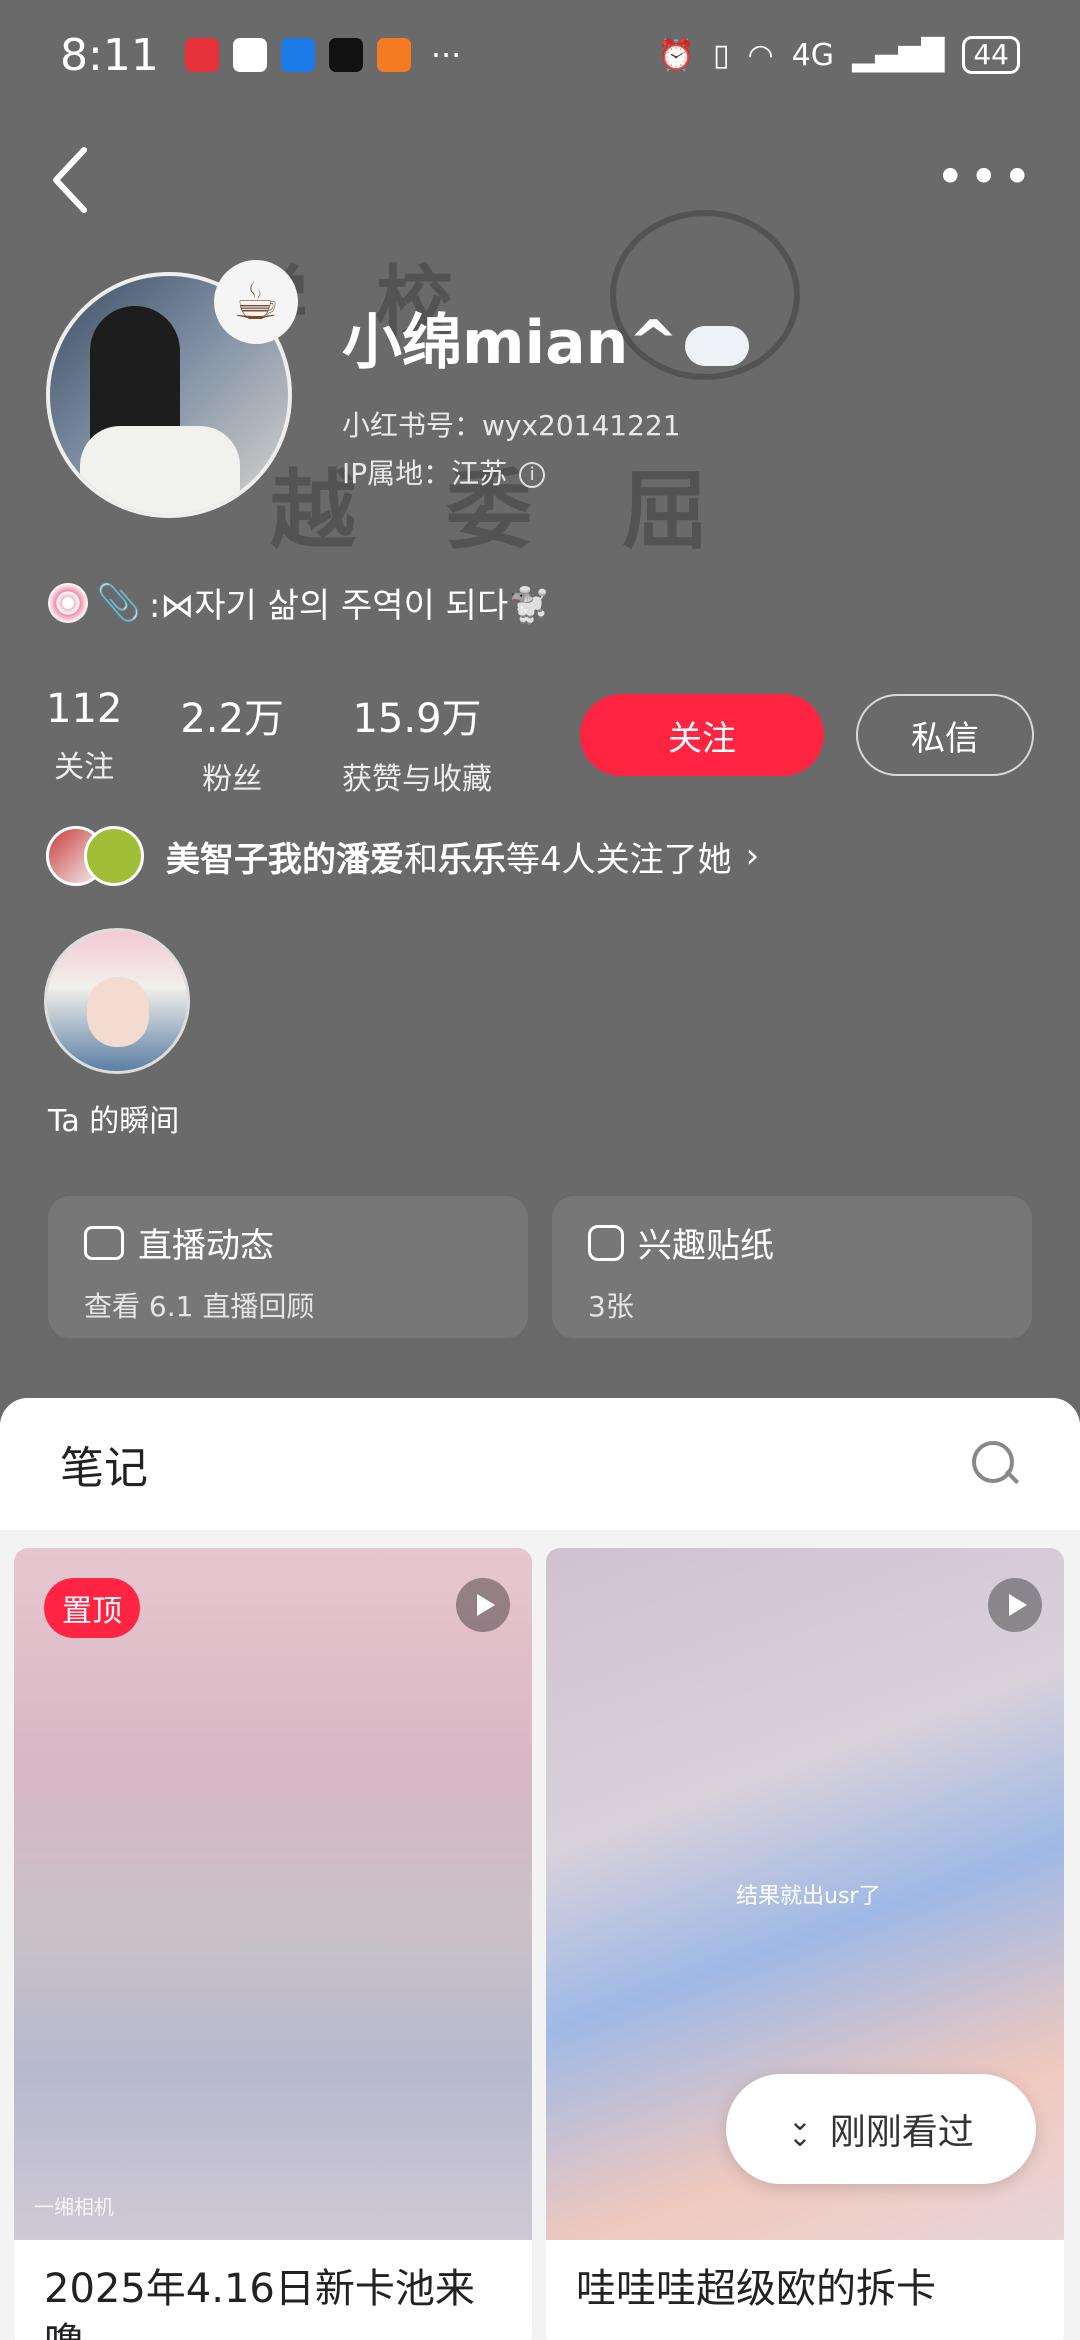 This screenshot has width=1080, height=2340. What do you see at coordinates (206, 1246) in the screenshot?
I see `card-title-text: 直播动态` at bounding box center [206, 1246].